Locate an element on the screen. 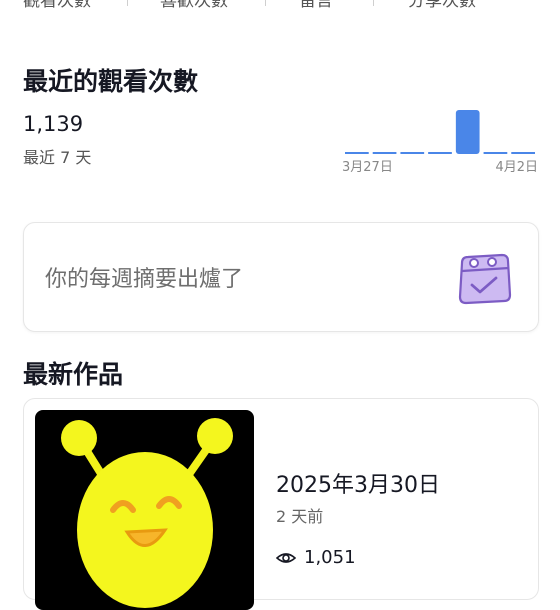  recent-views-count: 1,139 is located at coordinates (53, 124).